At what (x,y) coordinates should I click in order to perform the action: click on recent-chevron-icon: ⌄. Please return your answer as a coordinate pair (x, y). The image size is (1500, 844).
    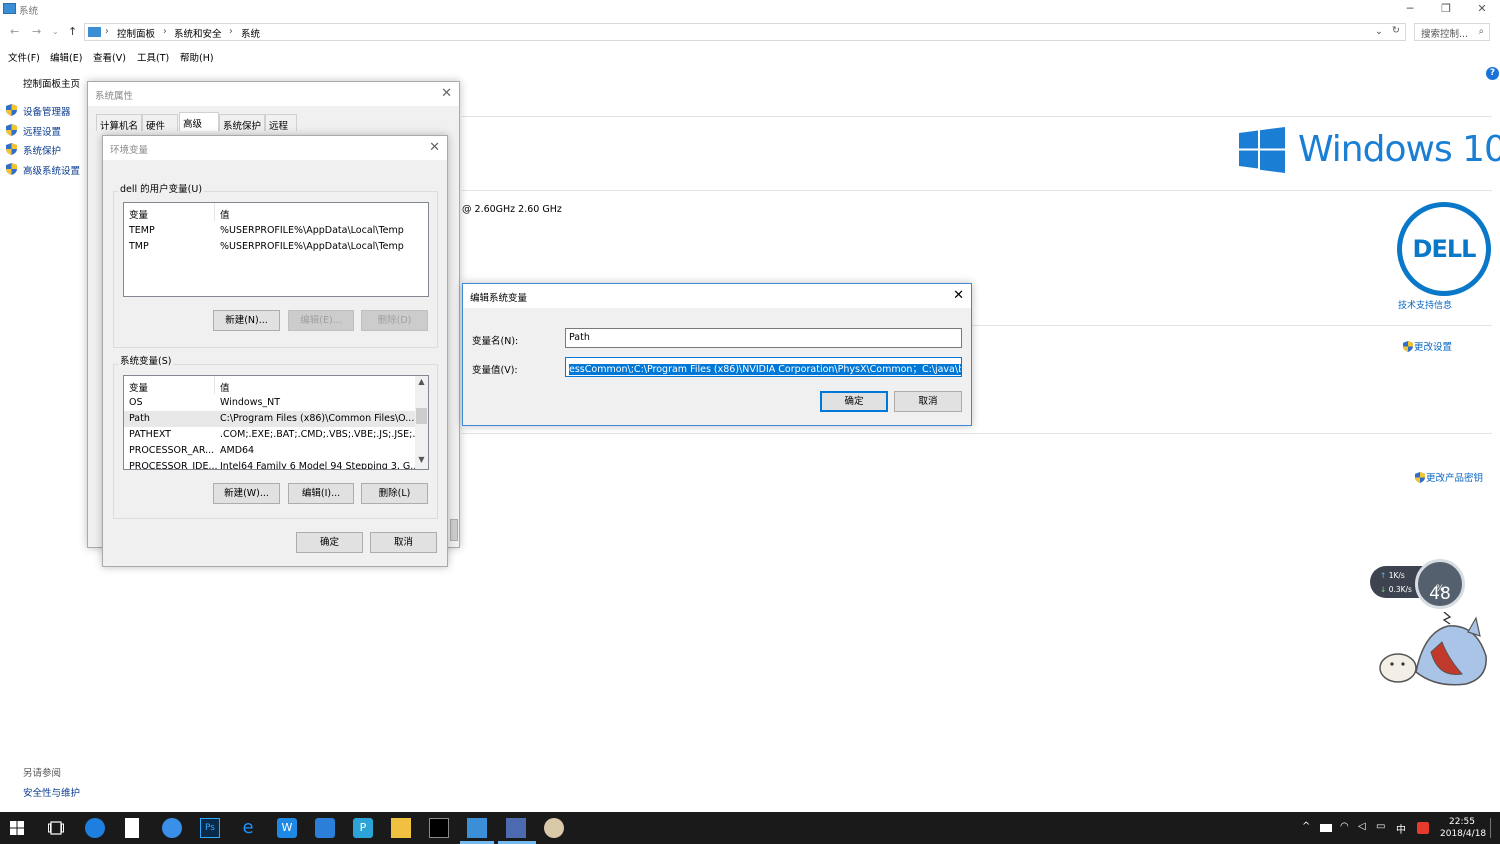
    Looking at the image, I should click on (55, 31).